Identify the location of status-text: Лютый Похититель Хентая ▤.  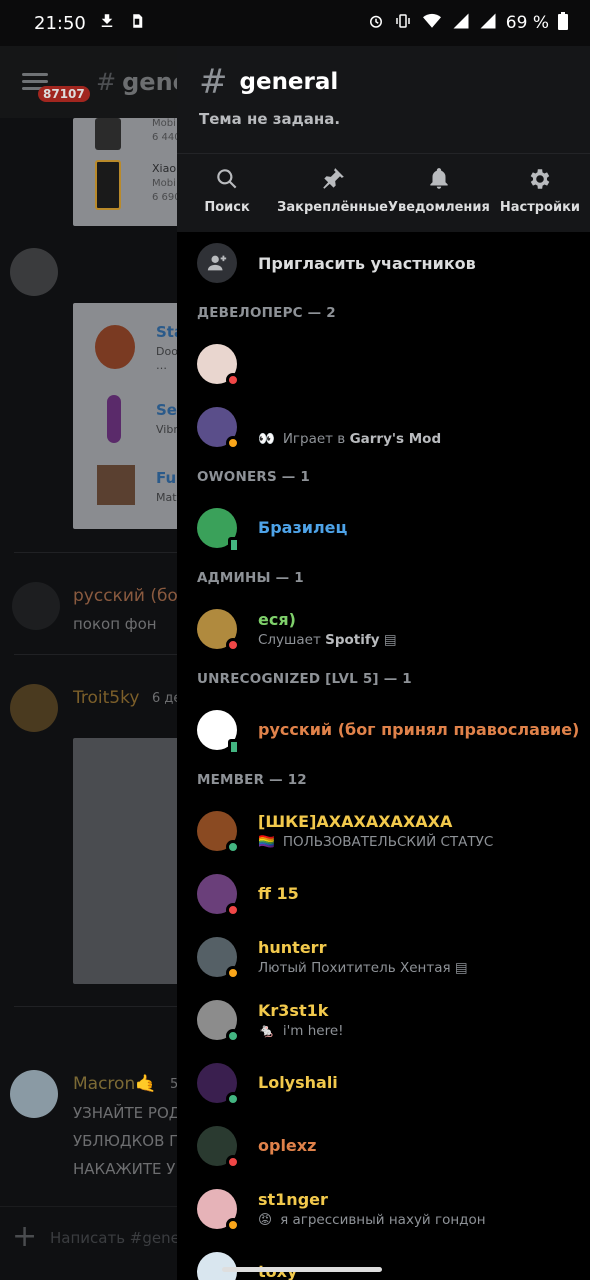
(363, 967).